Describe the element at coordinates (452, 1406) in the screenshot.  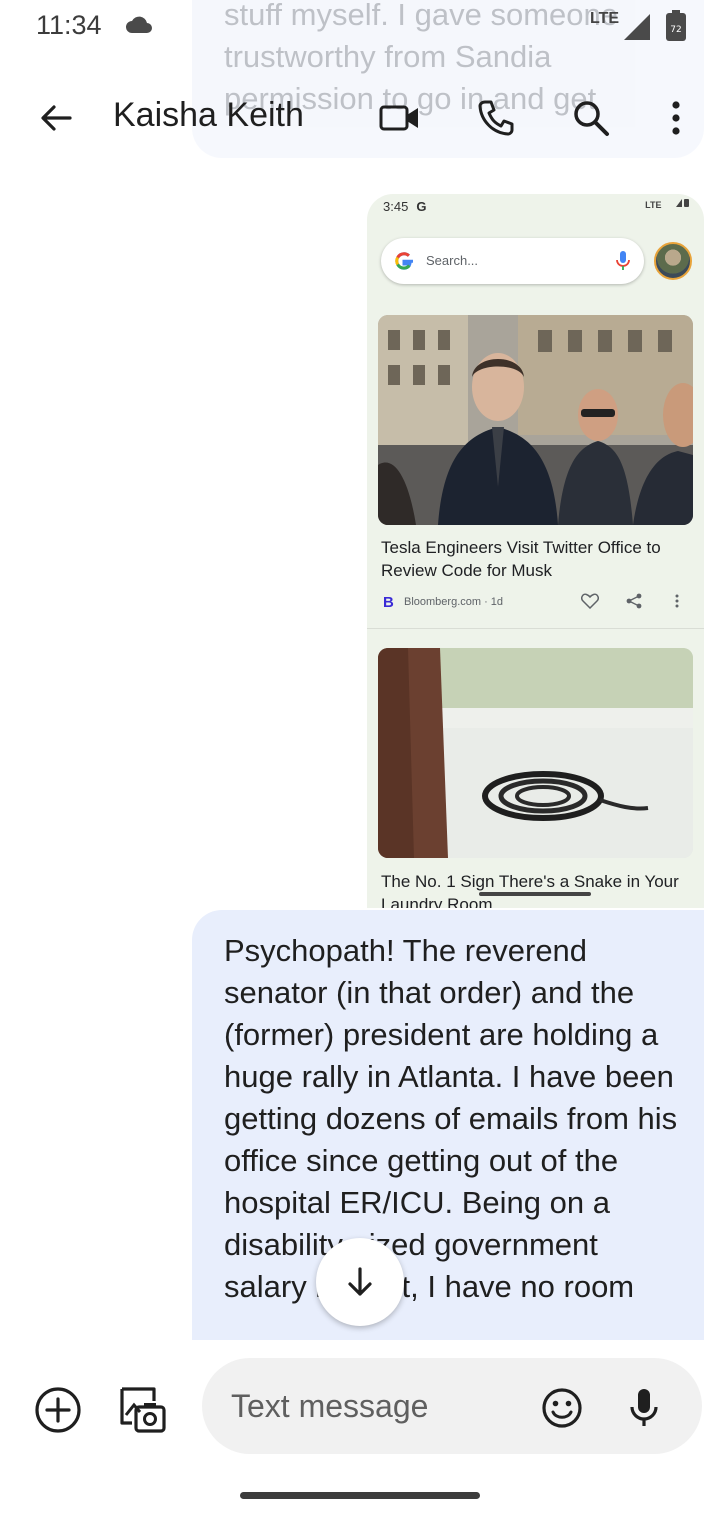
I see `message-input: Text message` at that location.